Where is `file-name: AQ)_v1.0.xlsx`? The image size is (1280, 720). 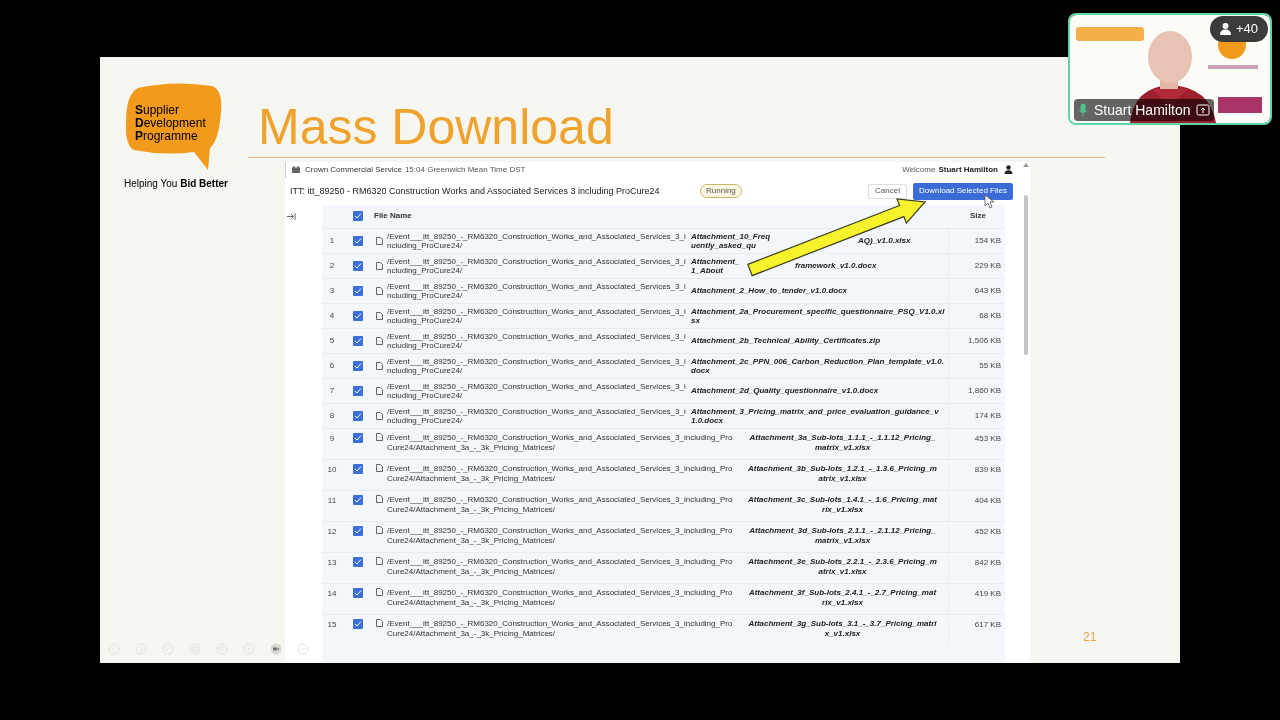
file-name: AQ)_v1.0.xlsx is located at coordinates (884, 241).